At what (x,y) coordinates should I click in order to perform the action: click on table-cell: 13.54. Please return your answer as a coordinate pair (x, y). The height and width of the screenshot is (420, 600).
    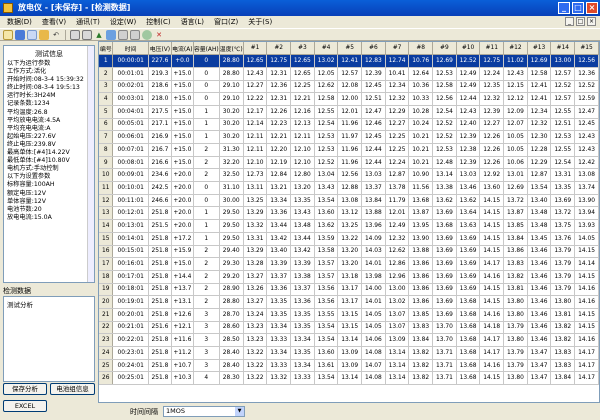
    Looking at the image, I should click on (326, 378).